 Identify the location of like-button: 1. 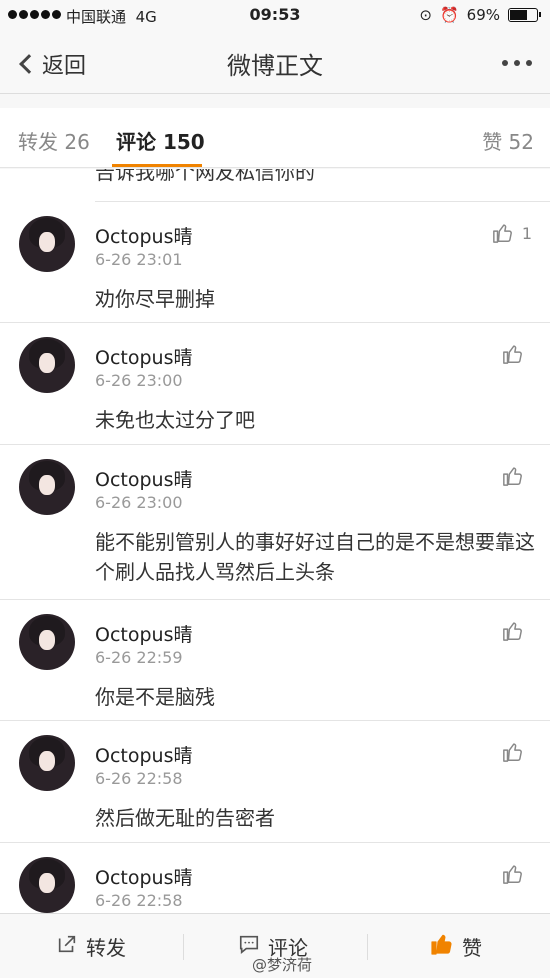
(512, 233).